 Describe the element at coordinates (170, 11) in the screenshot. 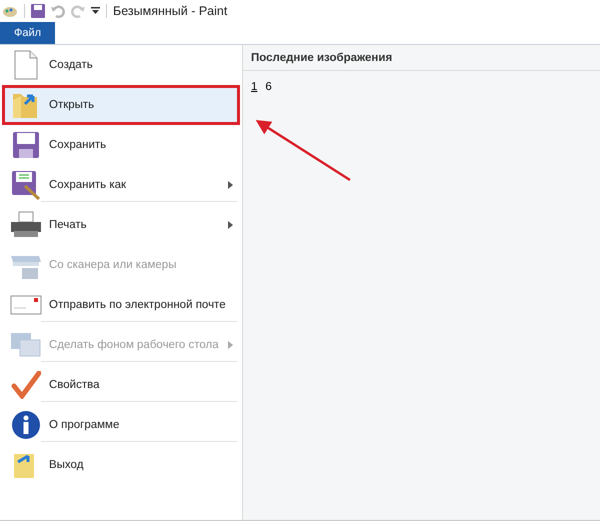

I see `window-title: Безымянный - Paint` at that location.